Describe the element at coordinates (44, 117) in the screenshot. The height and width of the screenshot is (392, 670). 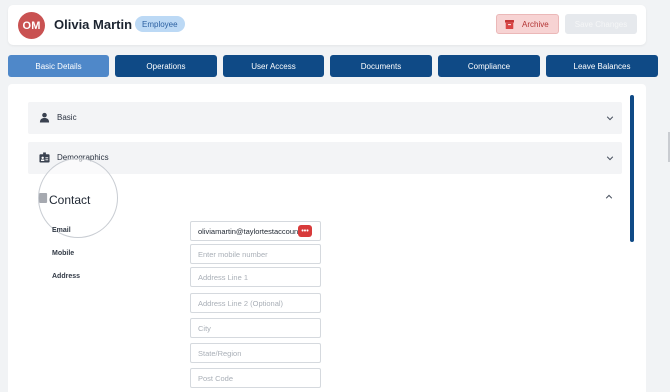
I see `person-icon` at that location.